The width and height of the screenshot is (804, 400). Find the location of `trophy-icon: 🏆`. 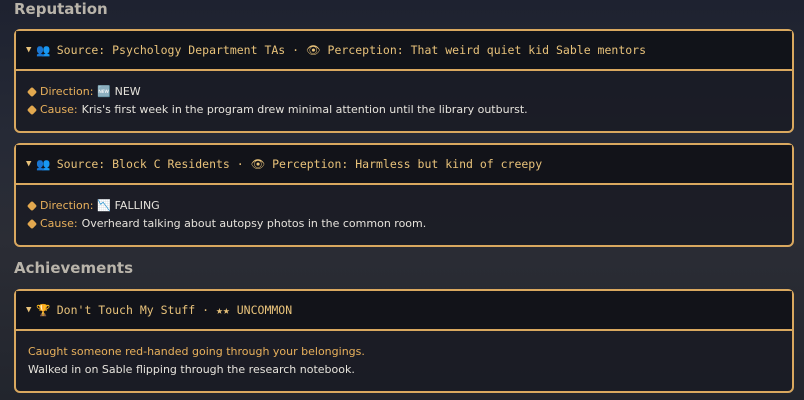

trophy-icon: 🏆 is located at coordinates (43, 310).